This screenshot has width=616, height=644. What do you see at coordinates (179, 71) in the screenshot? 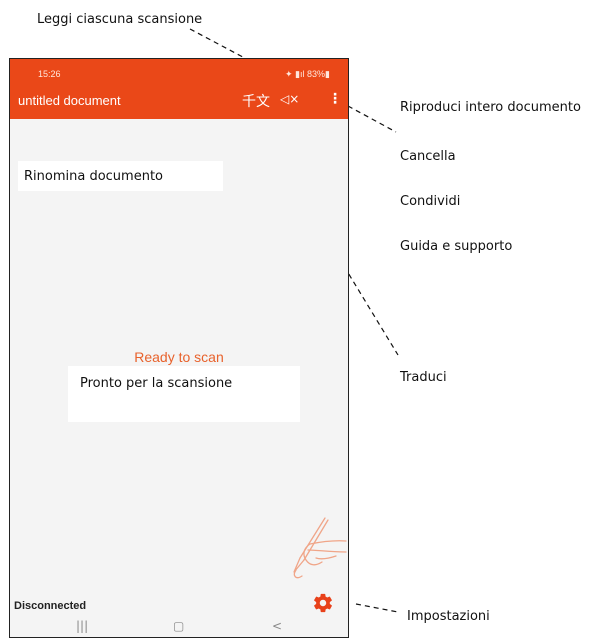
I see `status-bar: 15:26 ✦ ▮ıl 83%▮` at bounding box center [179, 71].